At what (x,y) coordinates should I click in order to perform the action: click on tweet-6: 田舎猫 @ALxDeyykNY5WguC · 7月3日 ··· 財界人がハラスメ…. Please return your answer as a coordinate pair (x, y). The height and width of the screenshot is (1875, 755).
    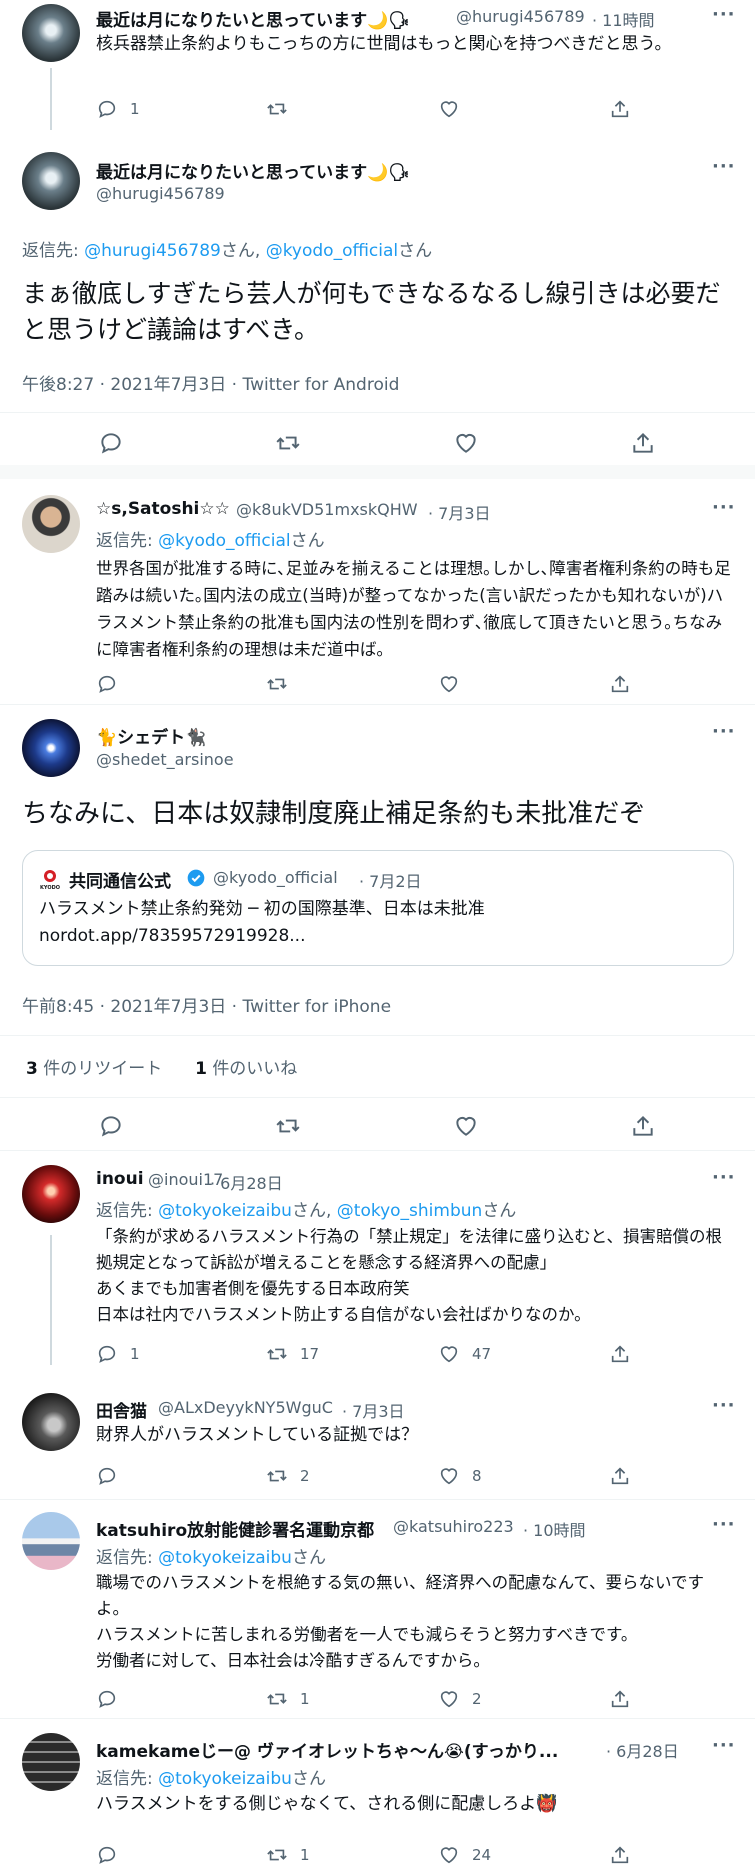
    Looking at the image, I should click on (377, 1434).